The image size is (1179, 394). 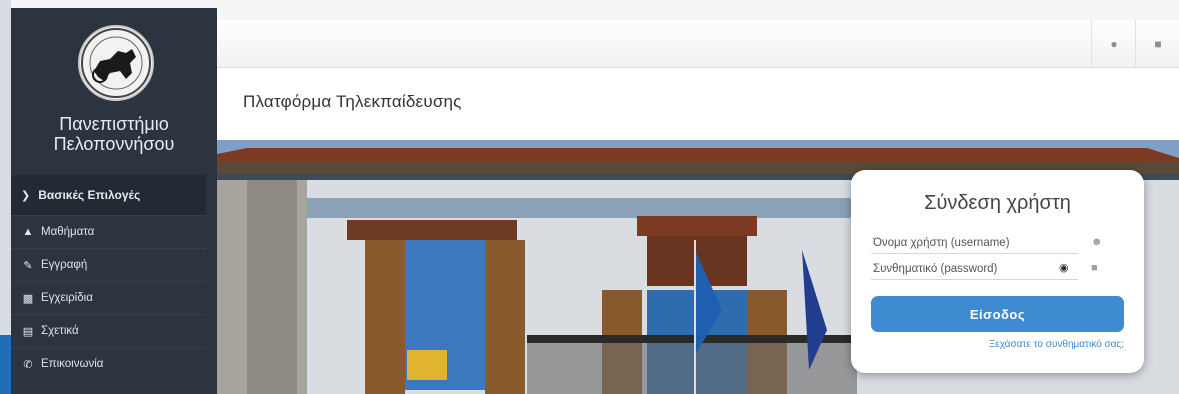 I want to click on card-icon: ▤, so click(x=28, y=331).